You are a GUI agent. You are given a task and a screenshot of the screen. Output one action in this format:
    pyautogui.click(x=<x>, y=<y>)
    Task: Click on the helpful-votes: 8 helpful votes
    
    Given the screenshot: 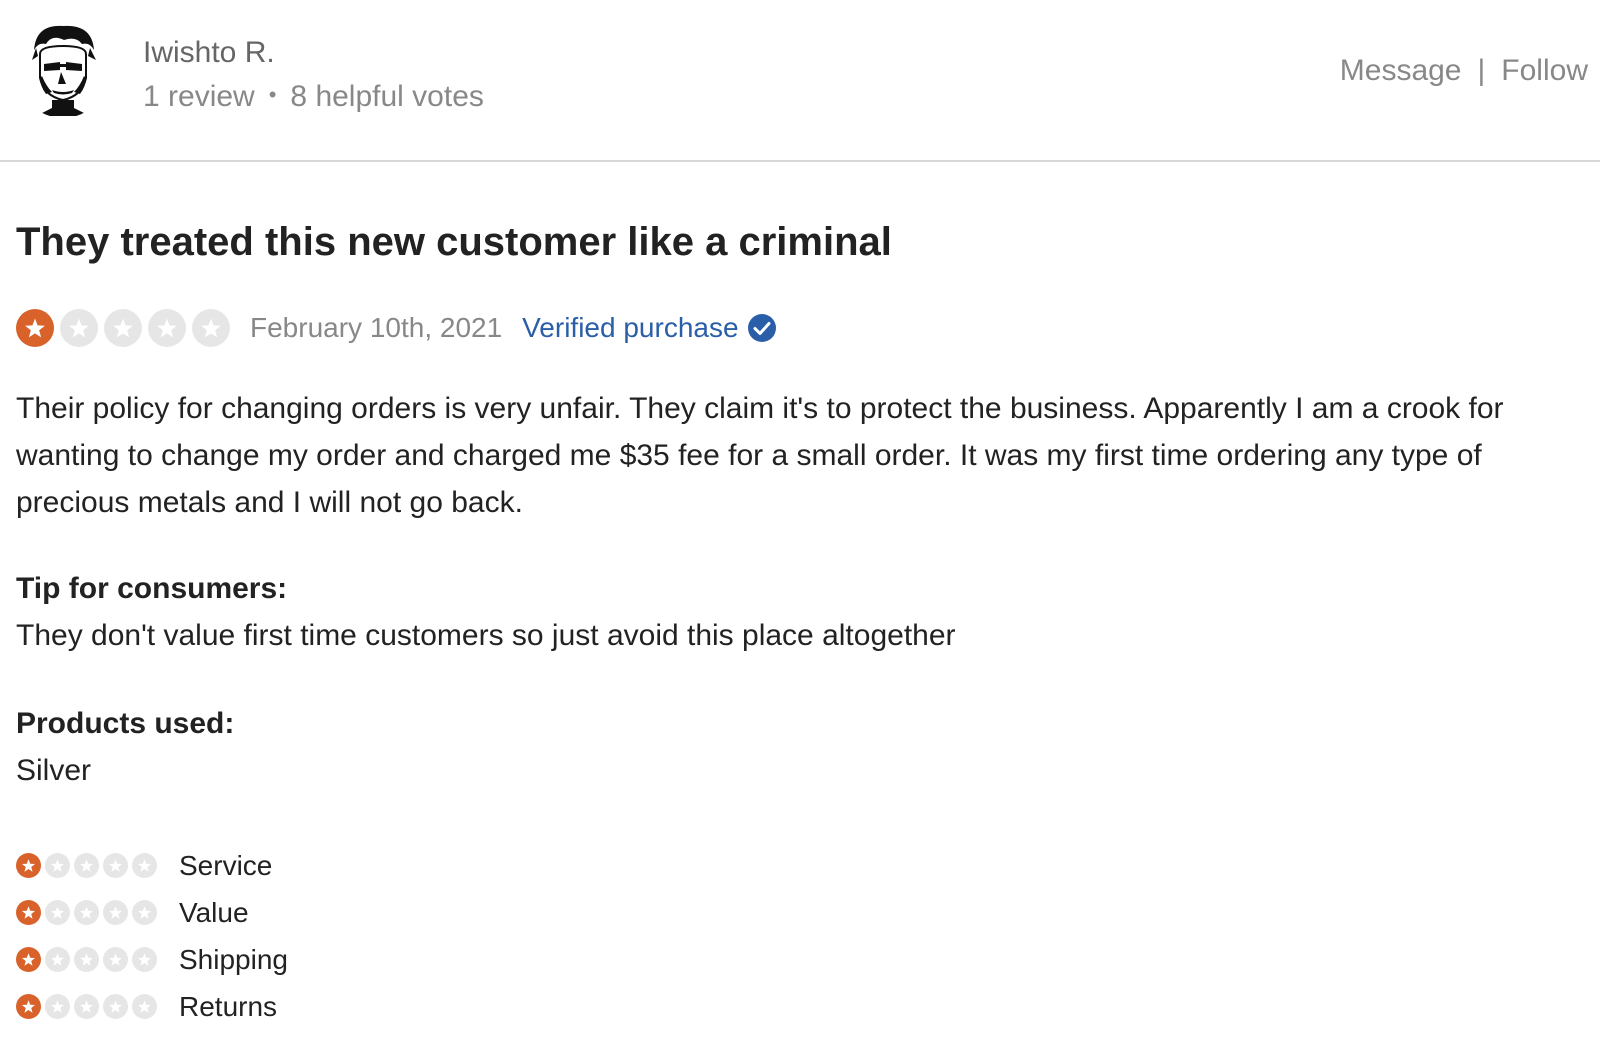 What is the action you would take?
    pyautogui.click(x=387, y=96)
    